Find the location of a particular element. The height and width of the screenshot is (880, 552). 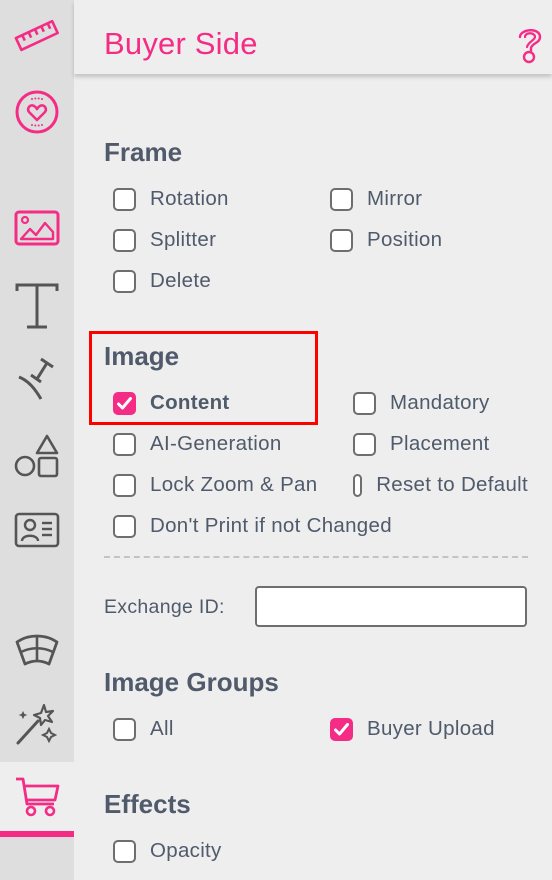

exchange-id-input is located at coordinates (391, 606).